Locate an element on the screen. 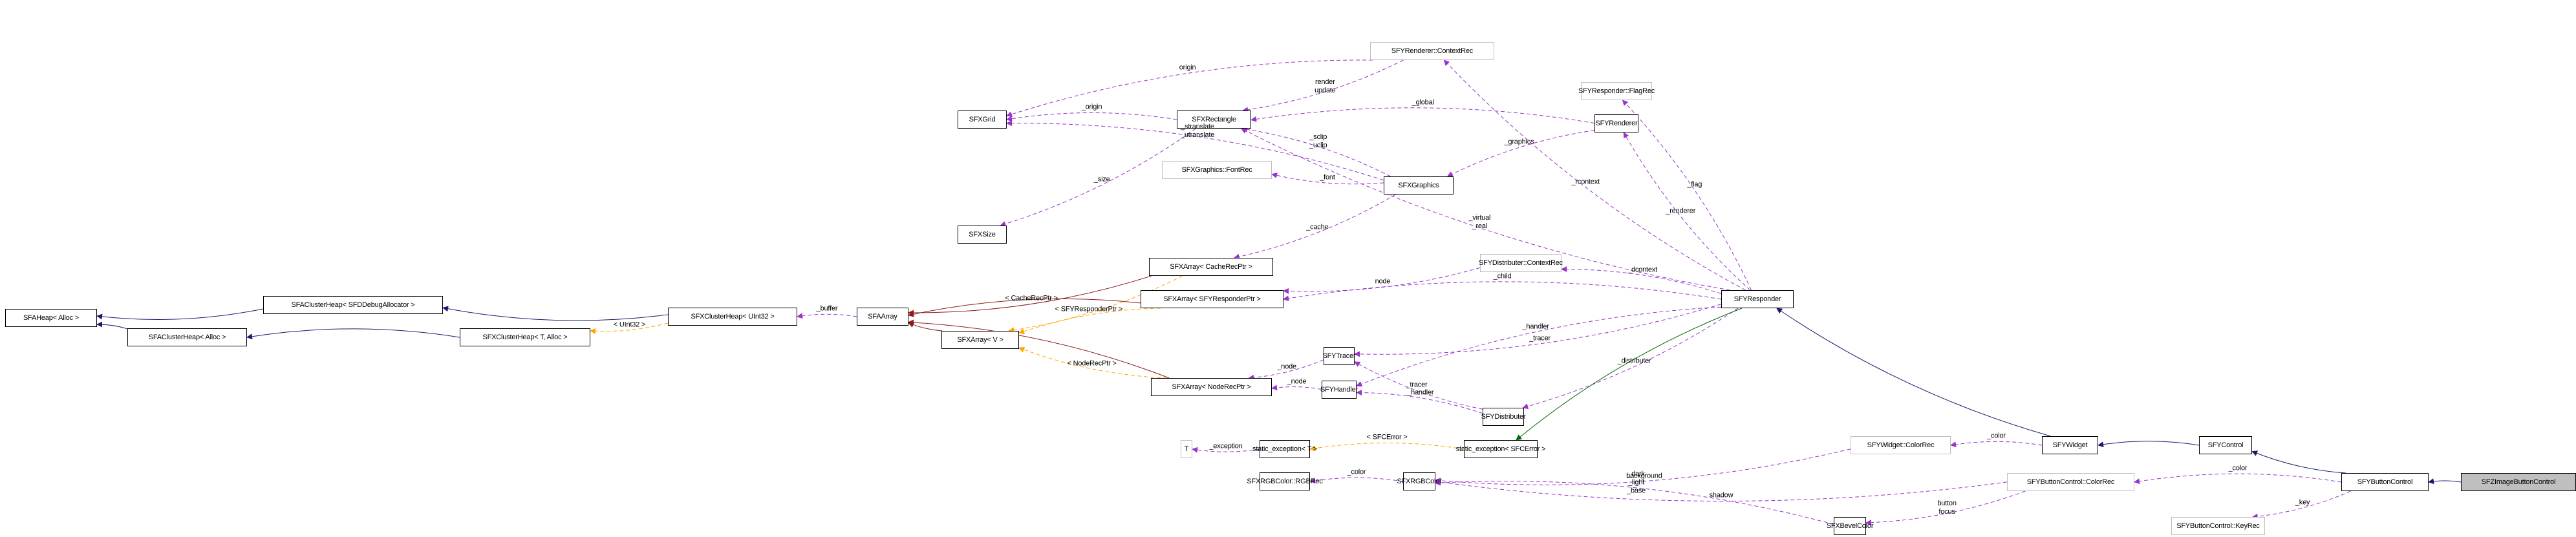 The height and width of the screenshot is (537, 2576). edge-label: _renderer is located at coordinates (1681, 211).